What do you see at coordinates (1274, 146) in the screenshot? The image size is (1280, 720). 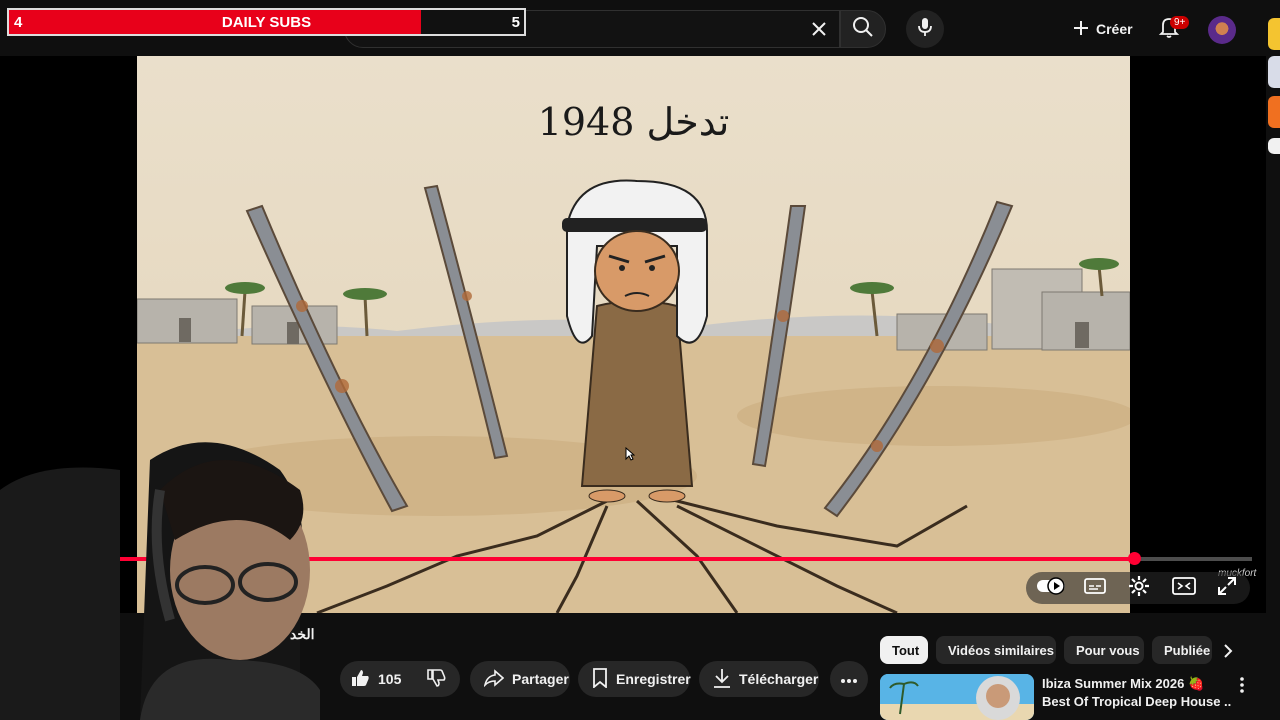 I see `extension-icon-white` at bounding box center [1274, 146].